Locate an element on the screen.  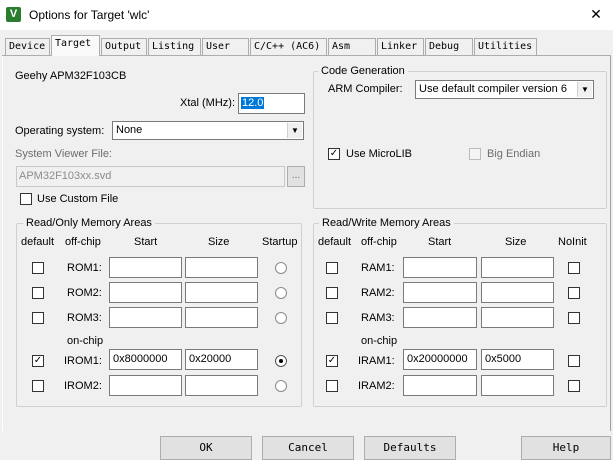
rom-startup-header: Startup is located at coordinates (280, 242).